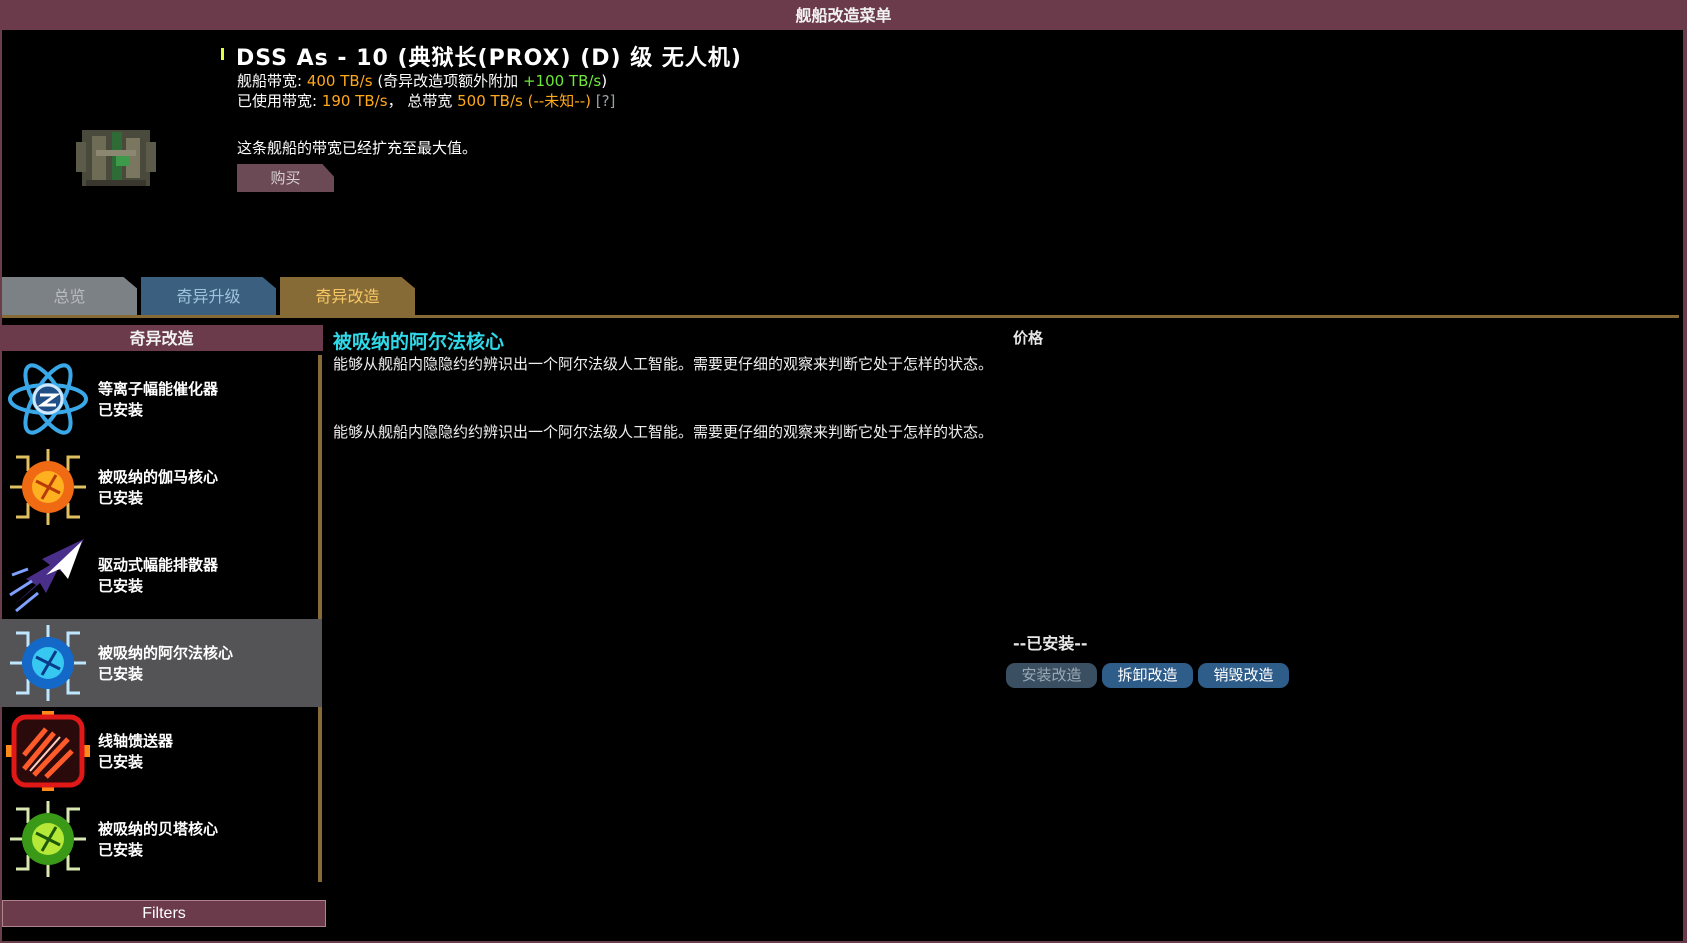  What do you see at coordinates (136, 741) in the screenshot?
I see `item-name: 线轴馈送器` at bounding box center [136, 741].